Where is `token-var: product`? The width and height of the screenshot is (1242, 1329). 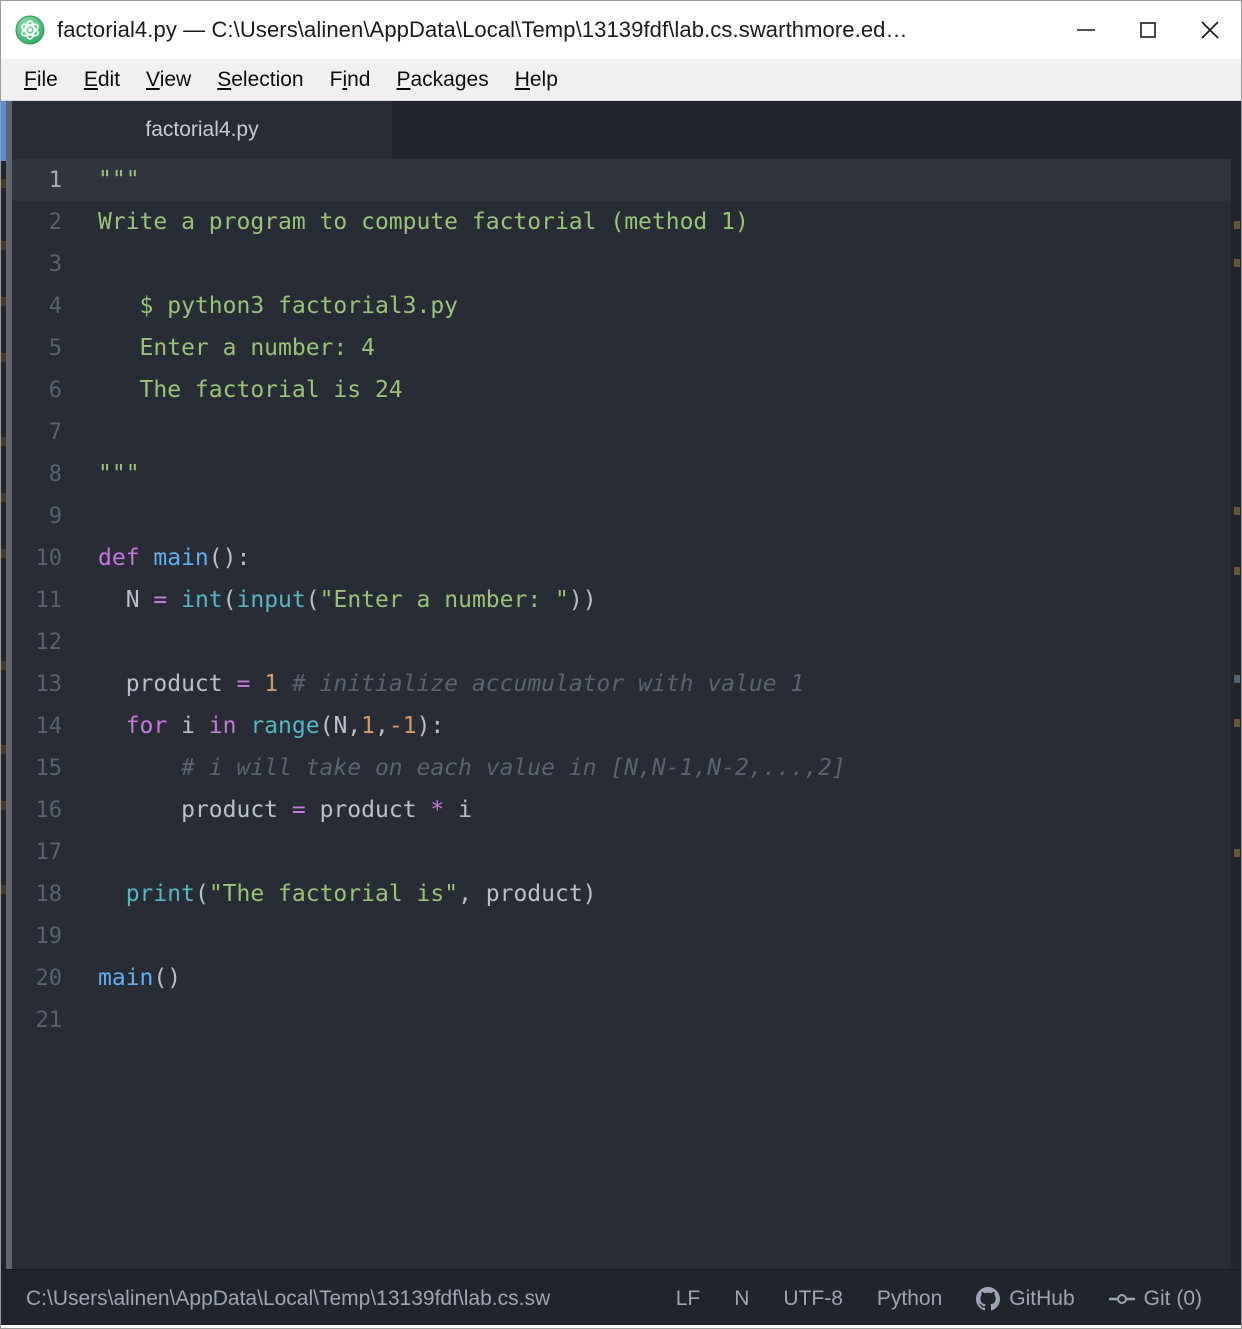
token-var: product is located at coordinates (167, 684).